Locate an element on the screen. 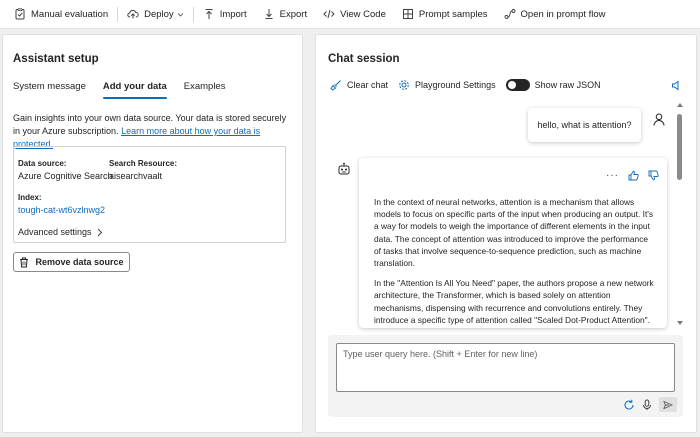 This screenshot has width=700, height=437. send-button is located at coordinates (668, 404).